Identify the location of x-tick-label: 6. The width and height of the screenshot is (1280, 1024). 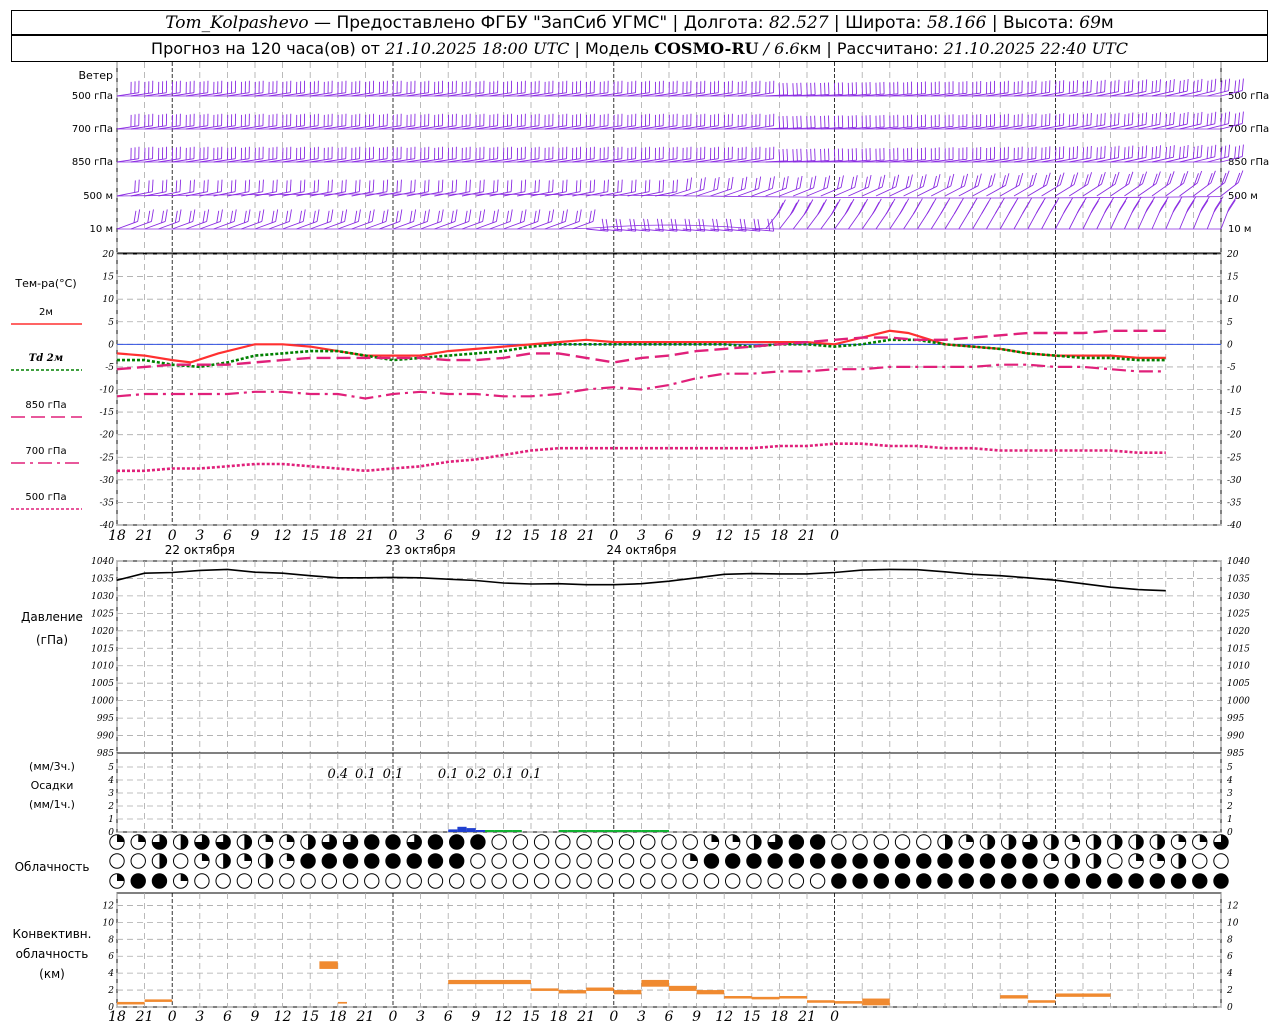
(227, 536).